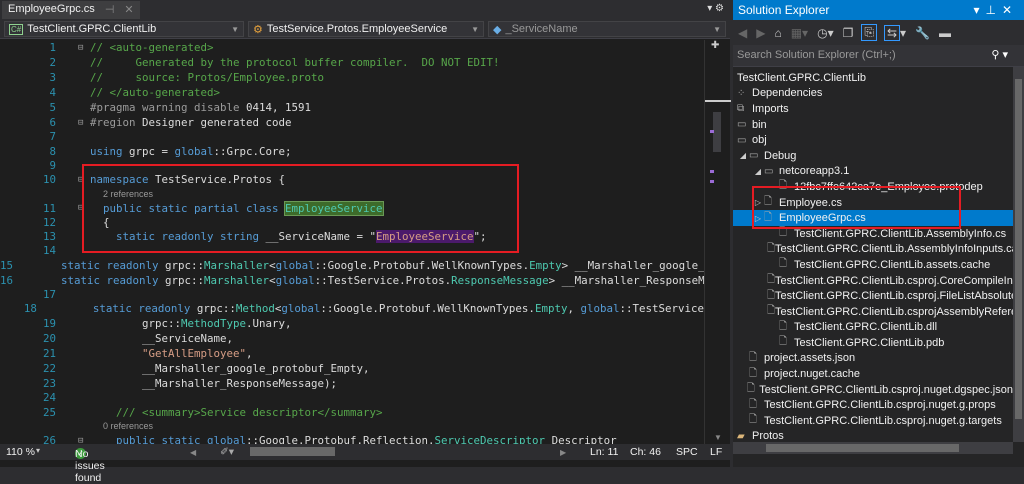 The image size is (1024, 484). What do you see at coordinates (365, 464) in the screenshot?
I see `editor-status-bar: 110 % ▾ ✓ No issues found ✐▾ ◀ ▶ Ln` at bounding box center [365, 464].